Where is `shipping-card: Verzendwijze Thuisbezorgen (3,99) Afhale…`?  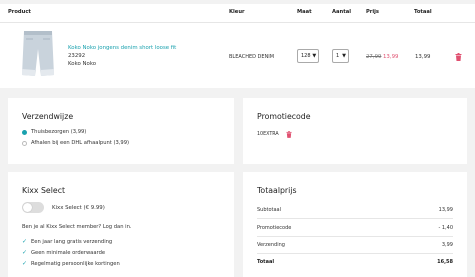
shipping-card: Verzendwijze Thuisbezorgen (3,99) Afhale… is located at coordinates (121, 131).